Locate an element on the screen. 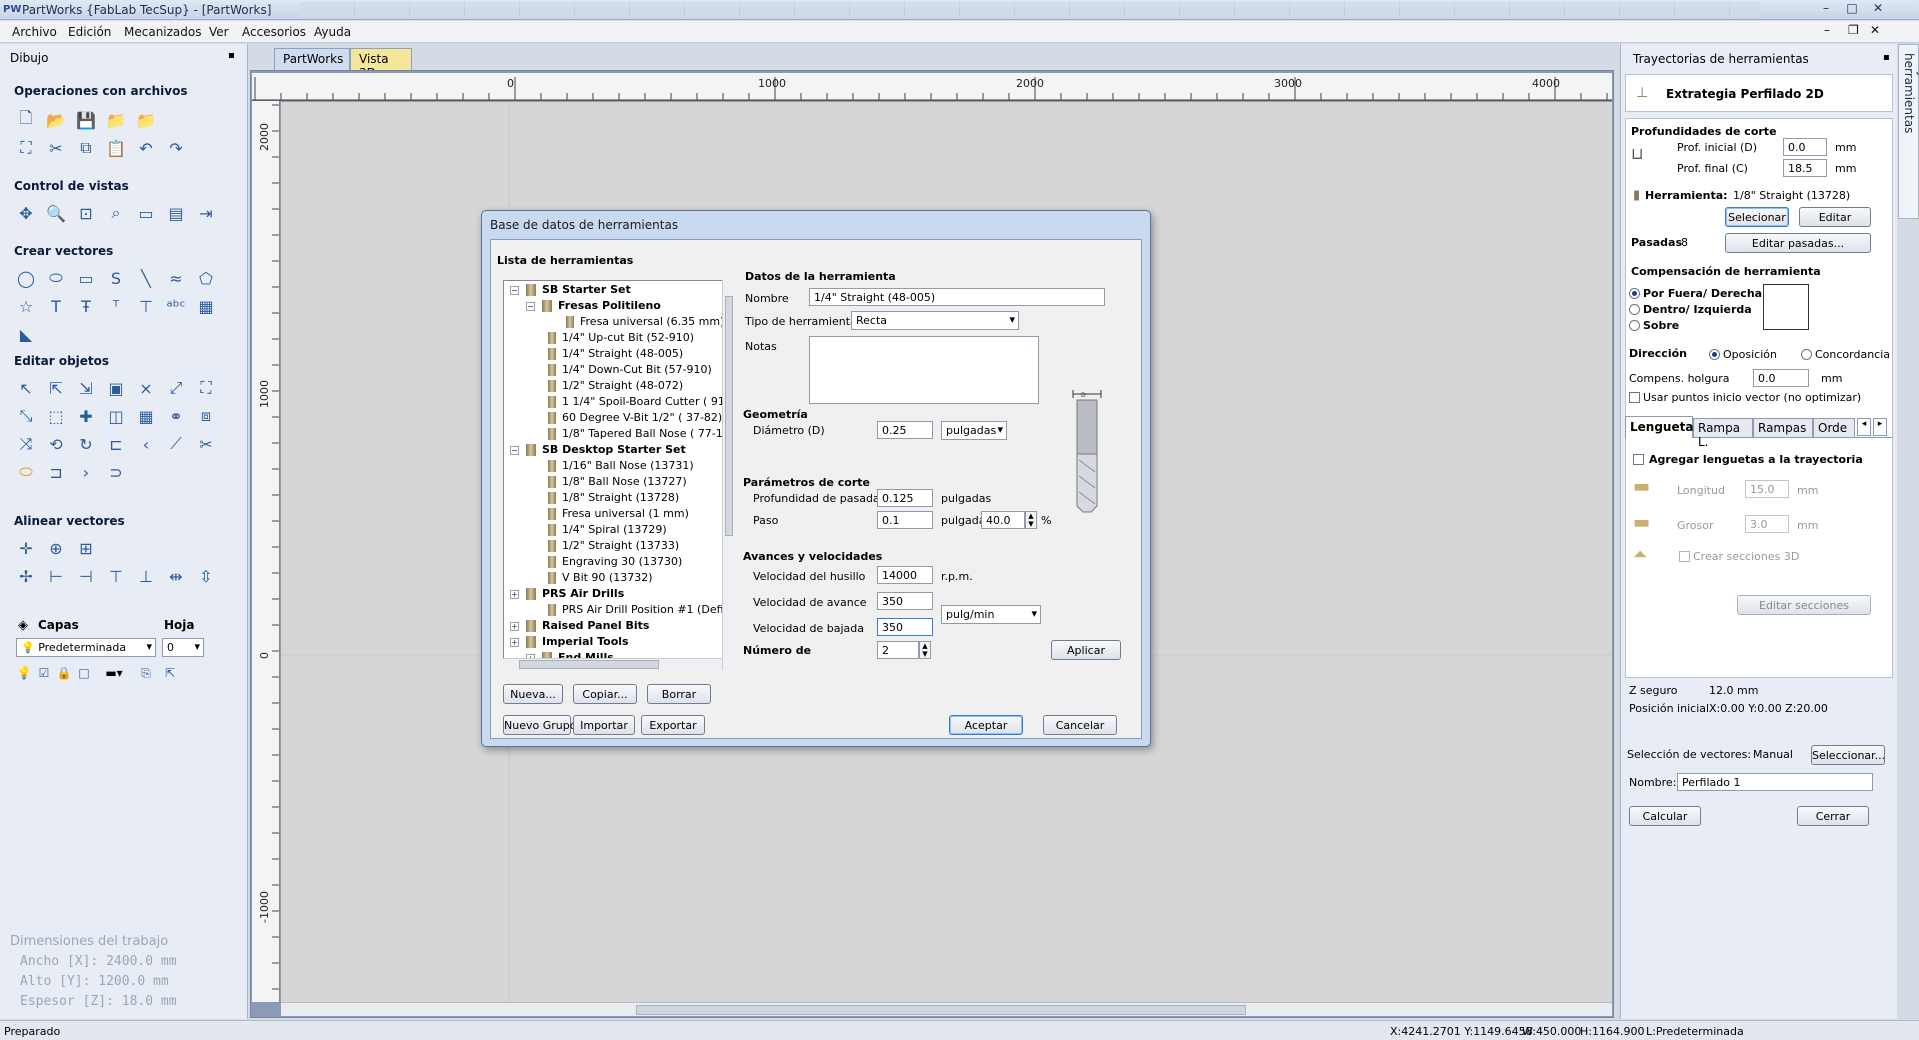  line-icon: ╲ is located at coordinates (146, 278).